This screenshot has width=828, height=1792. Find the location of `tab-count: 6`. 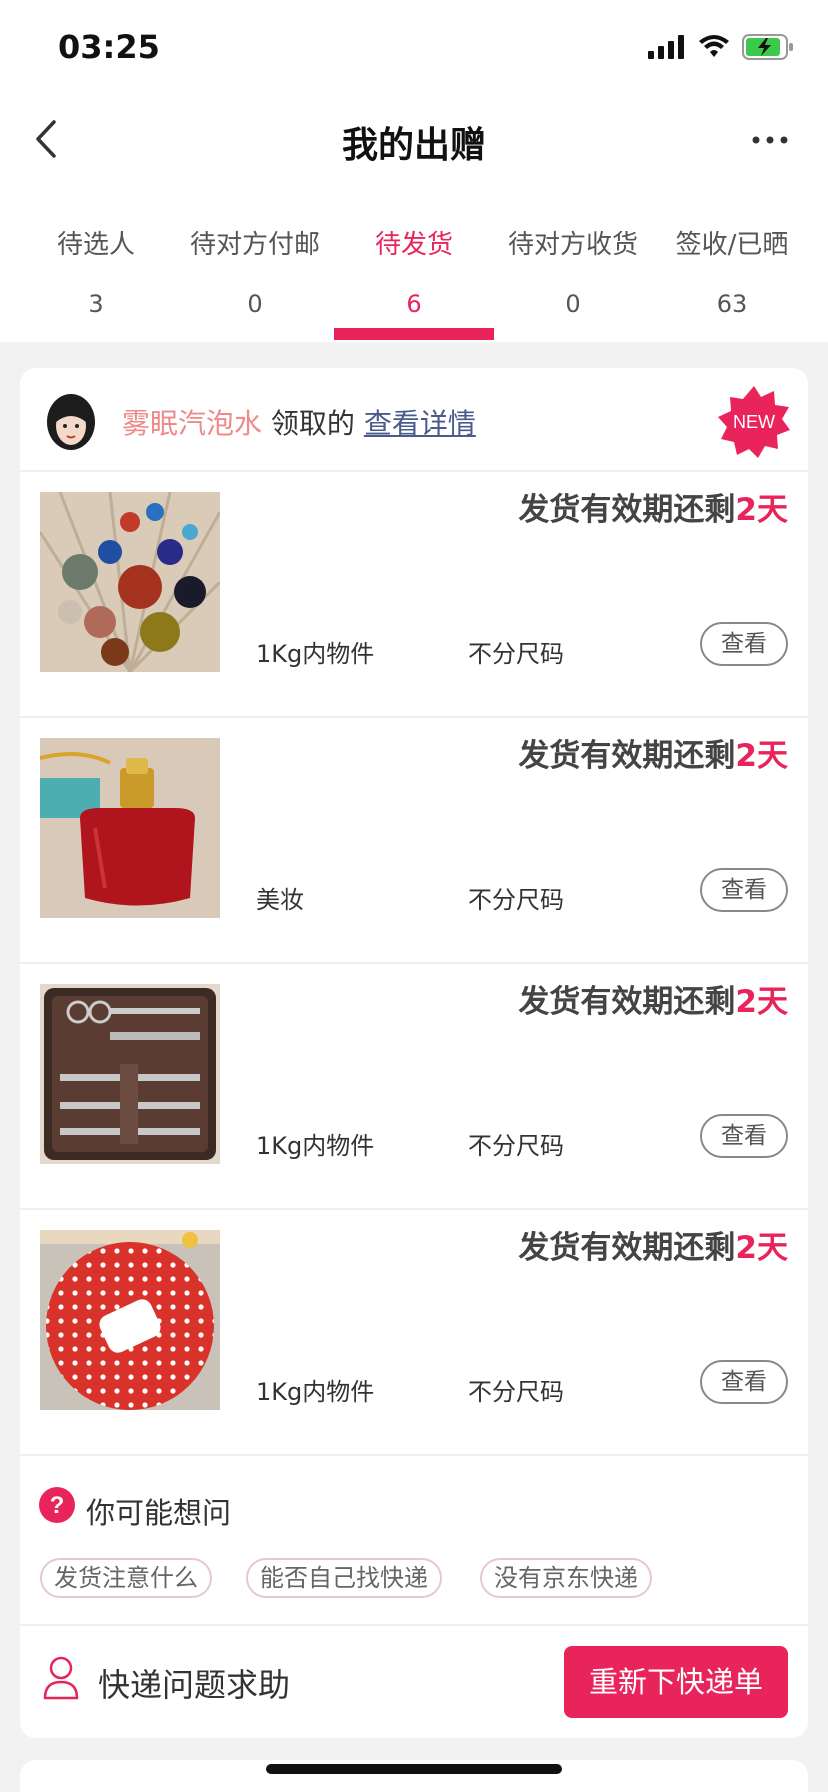

tab-count: 6 is located at coordinates (414, 304).